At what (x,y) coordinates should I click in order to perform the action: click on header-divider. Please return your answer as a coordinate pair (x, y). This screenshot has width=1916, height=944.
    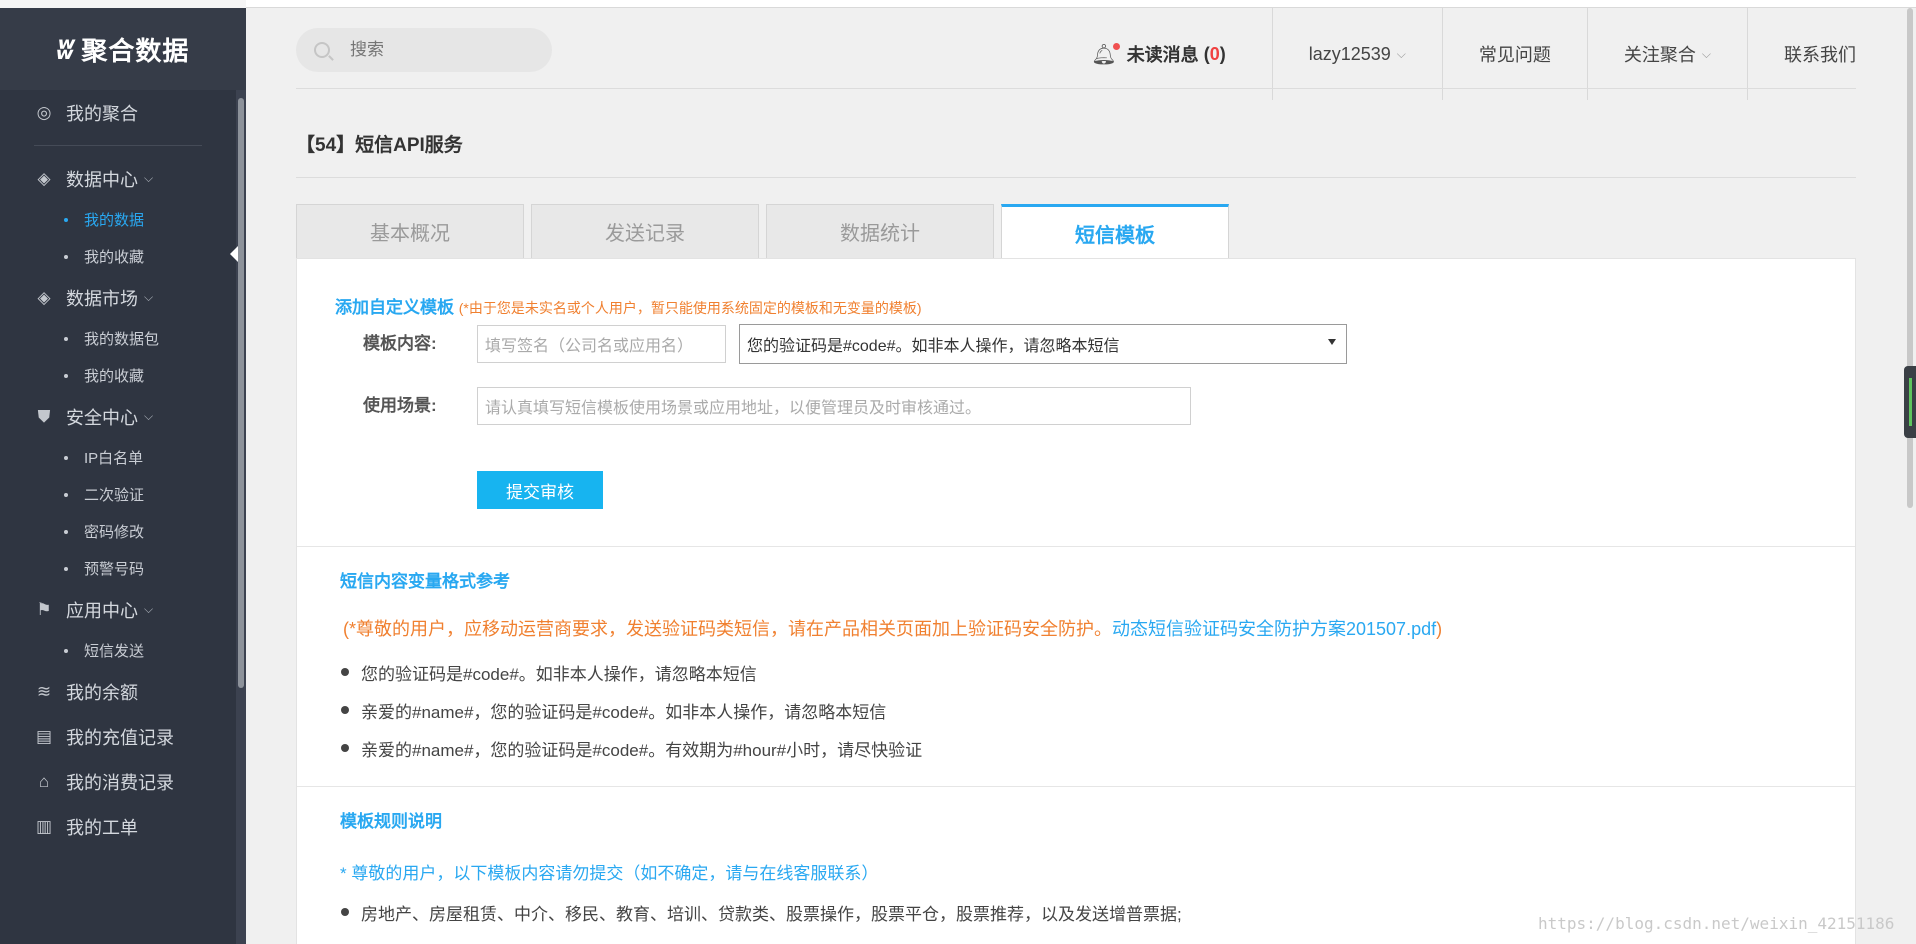
    Looking at the image, I should click on (1076, 88).